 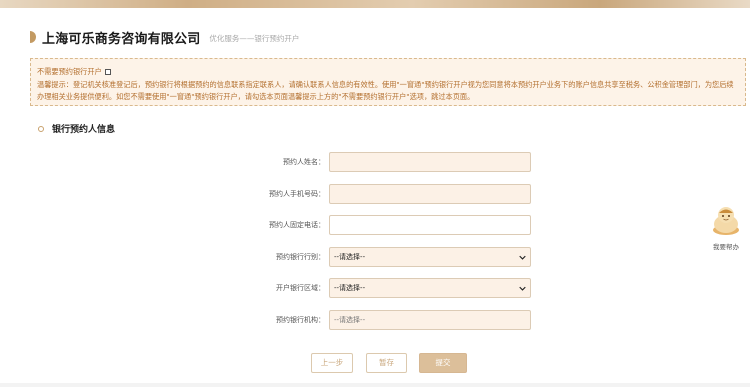 I want to click on helper-widget: 我要帮办, so click(x=726, y=227).